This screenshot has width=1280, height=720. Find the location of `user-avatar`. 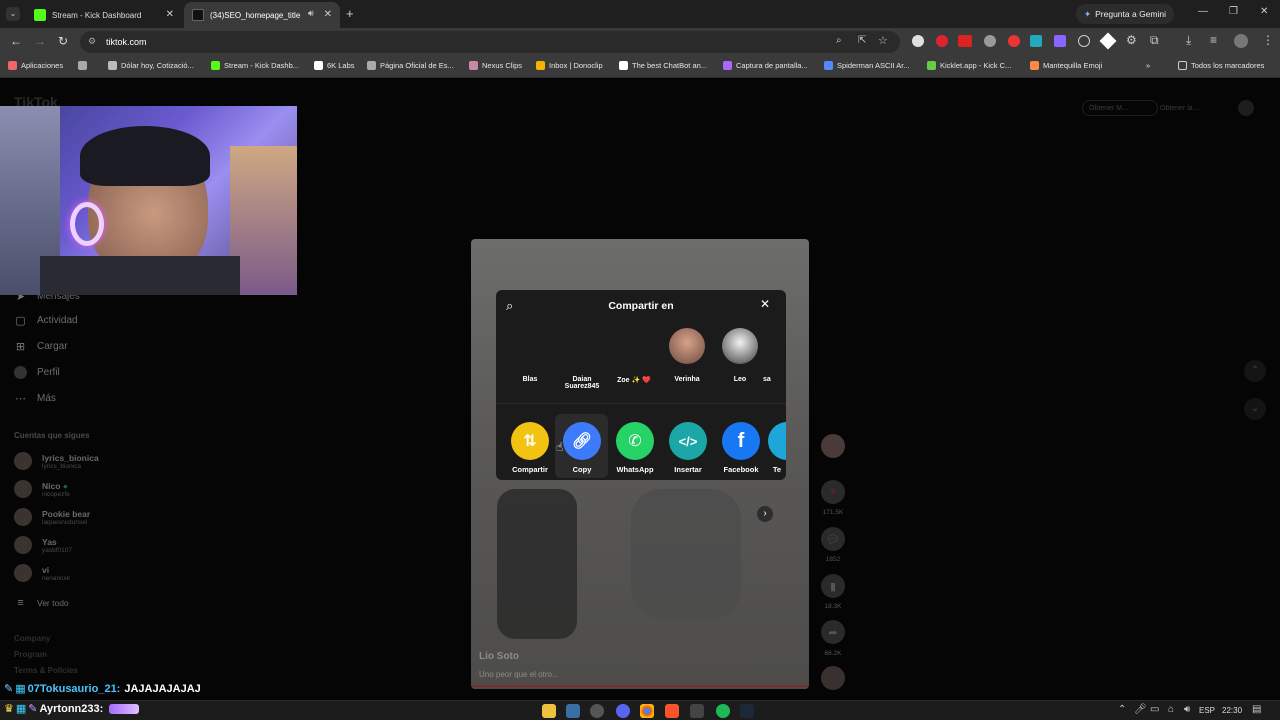

user-avatar is located at coordinates (1246, 108).